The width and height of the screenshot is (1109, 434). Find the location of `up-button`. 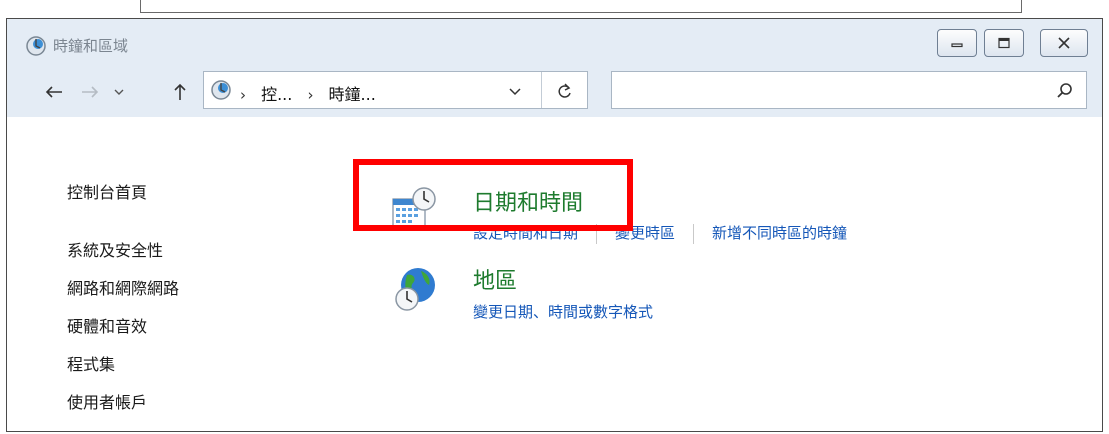

up-button is located at coordinates (180, 92).